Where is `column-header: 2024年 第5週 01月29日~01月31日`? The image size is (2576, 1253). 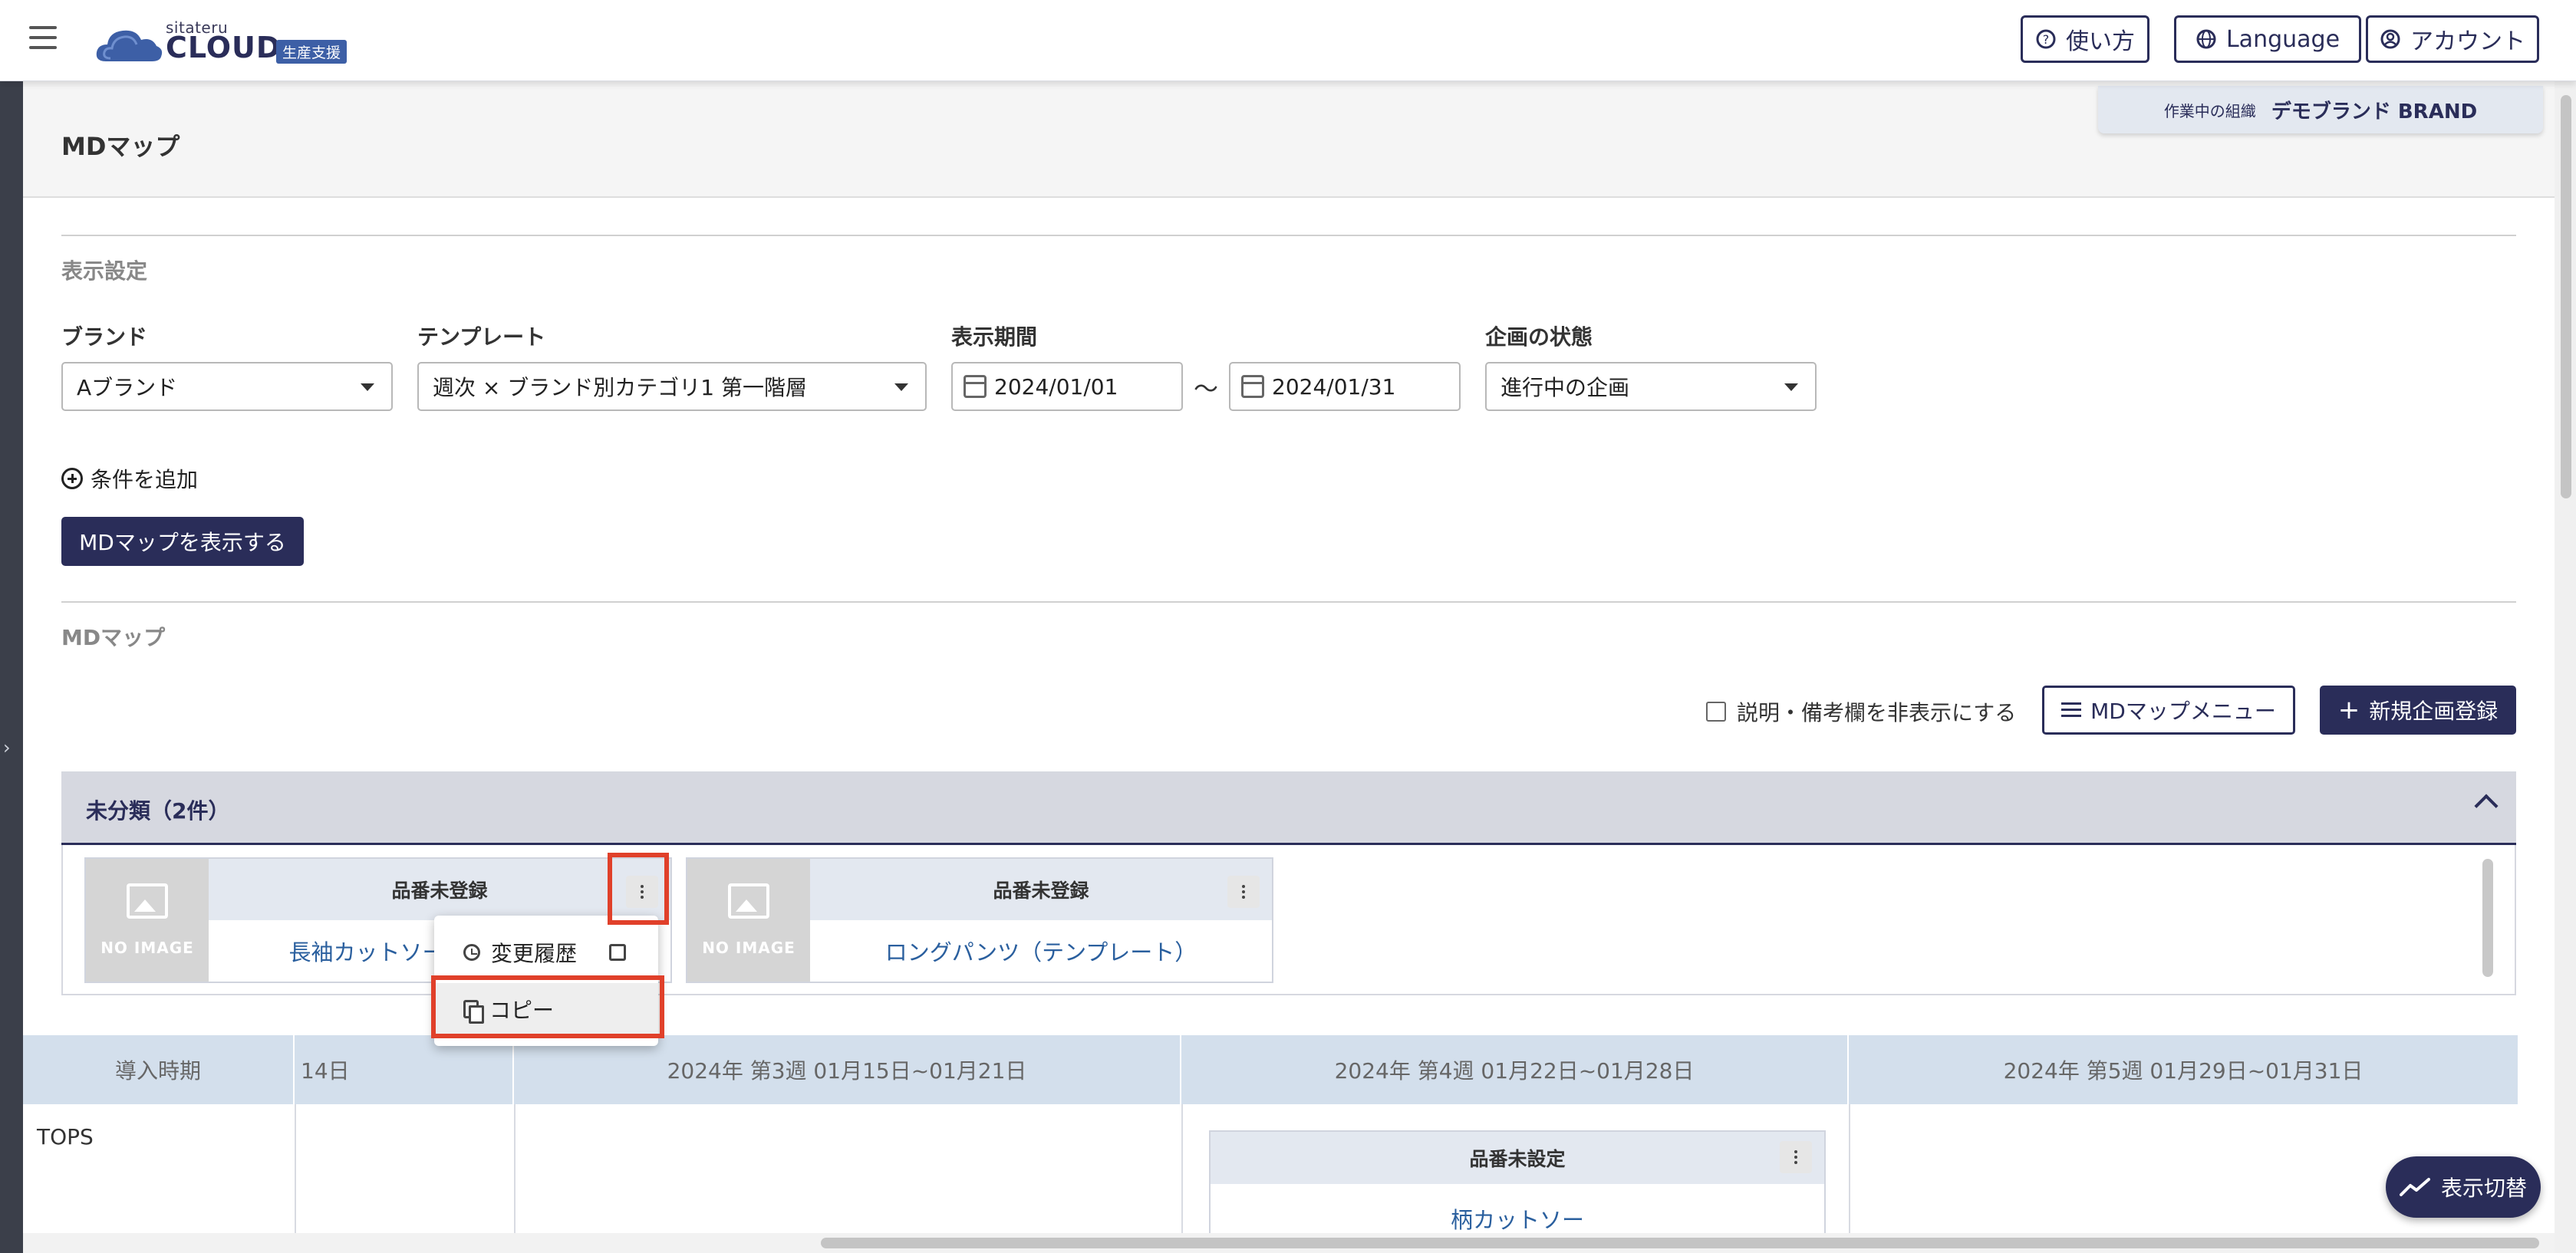
column-header: 2024年 第5週 01月29日~01月31日 is located at coordinates (2183, 1071).